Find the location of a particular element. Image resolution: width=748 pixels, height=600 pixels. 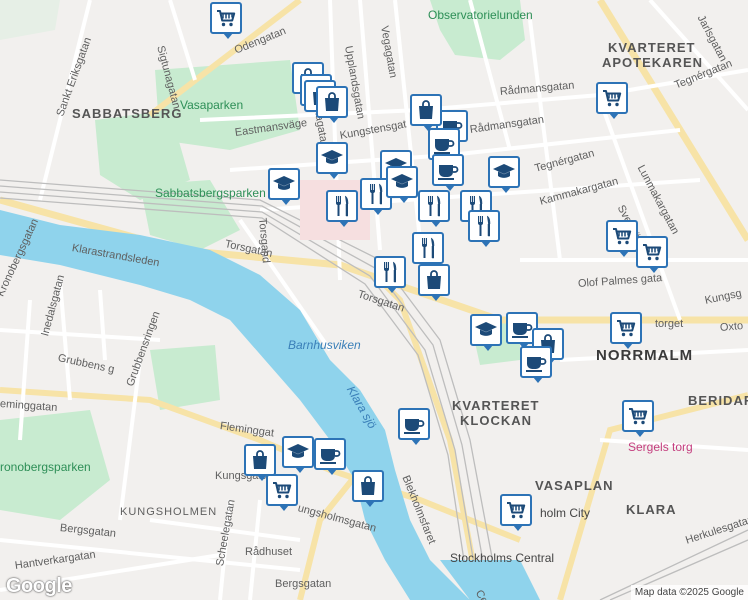

station-label-stockholm-city: holm City is located at coordinates (565, 513).